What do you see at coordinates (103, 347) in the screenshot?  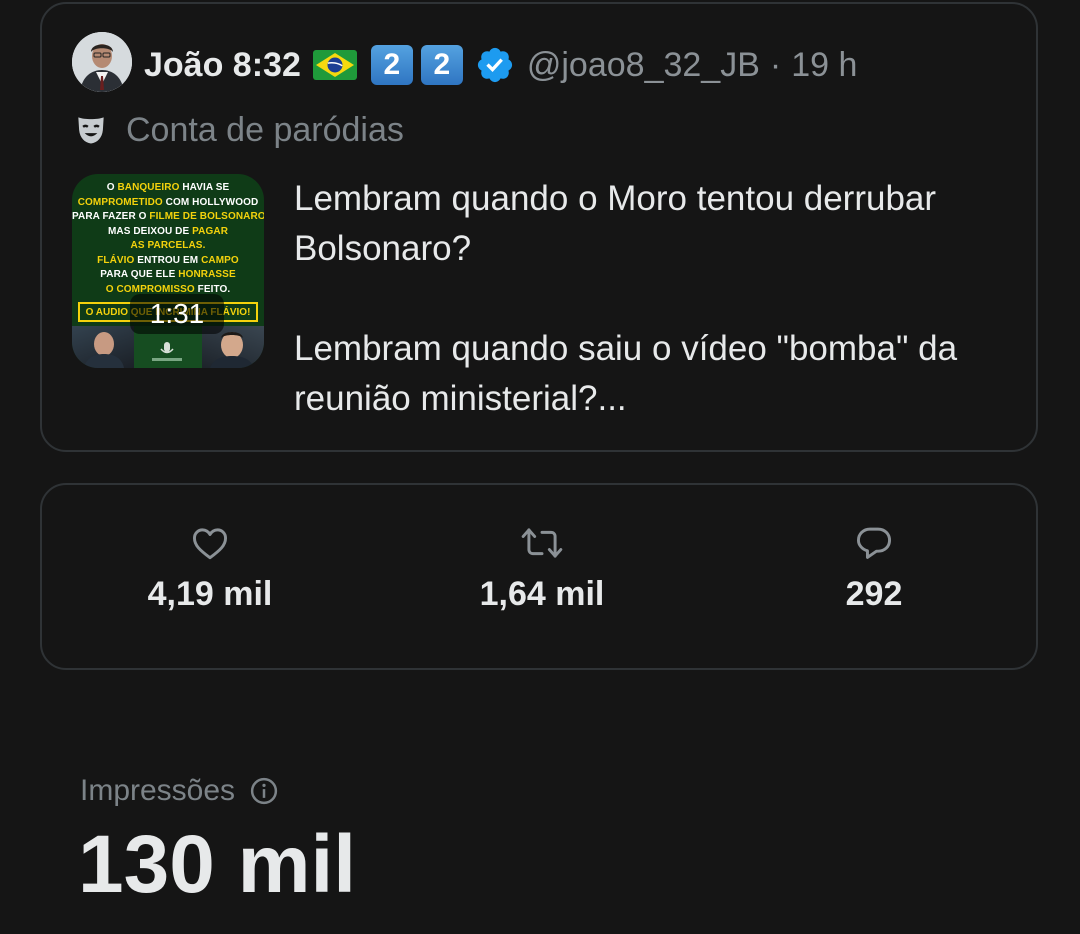 I see `thumbnail-photo-left` at bounding box center [103, 347].